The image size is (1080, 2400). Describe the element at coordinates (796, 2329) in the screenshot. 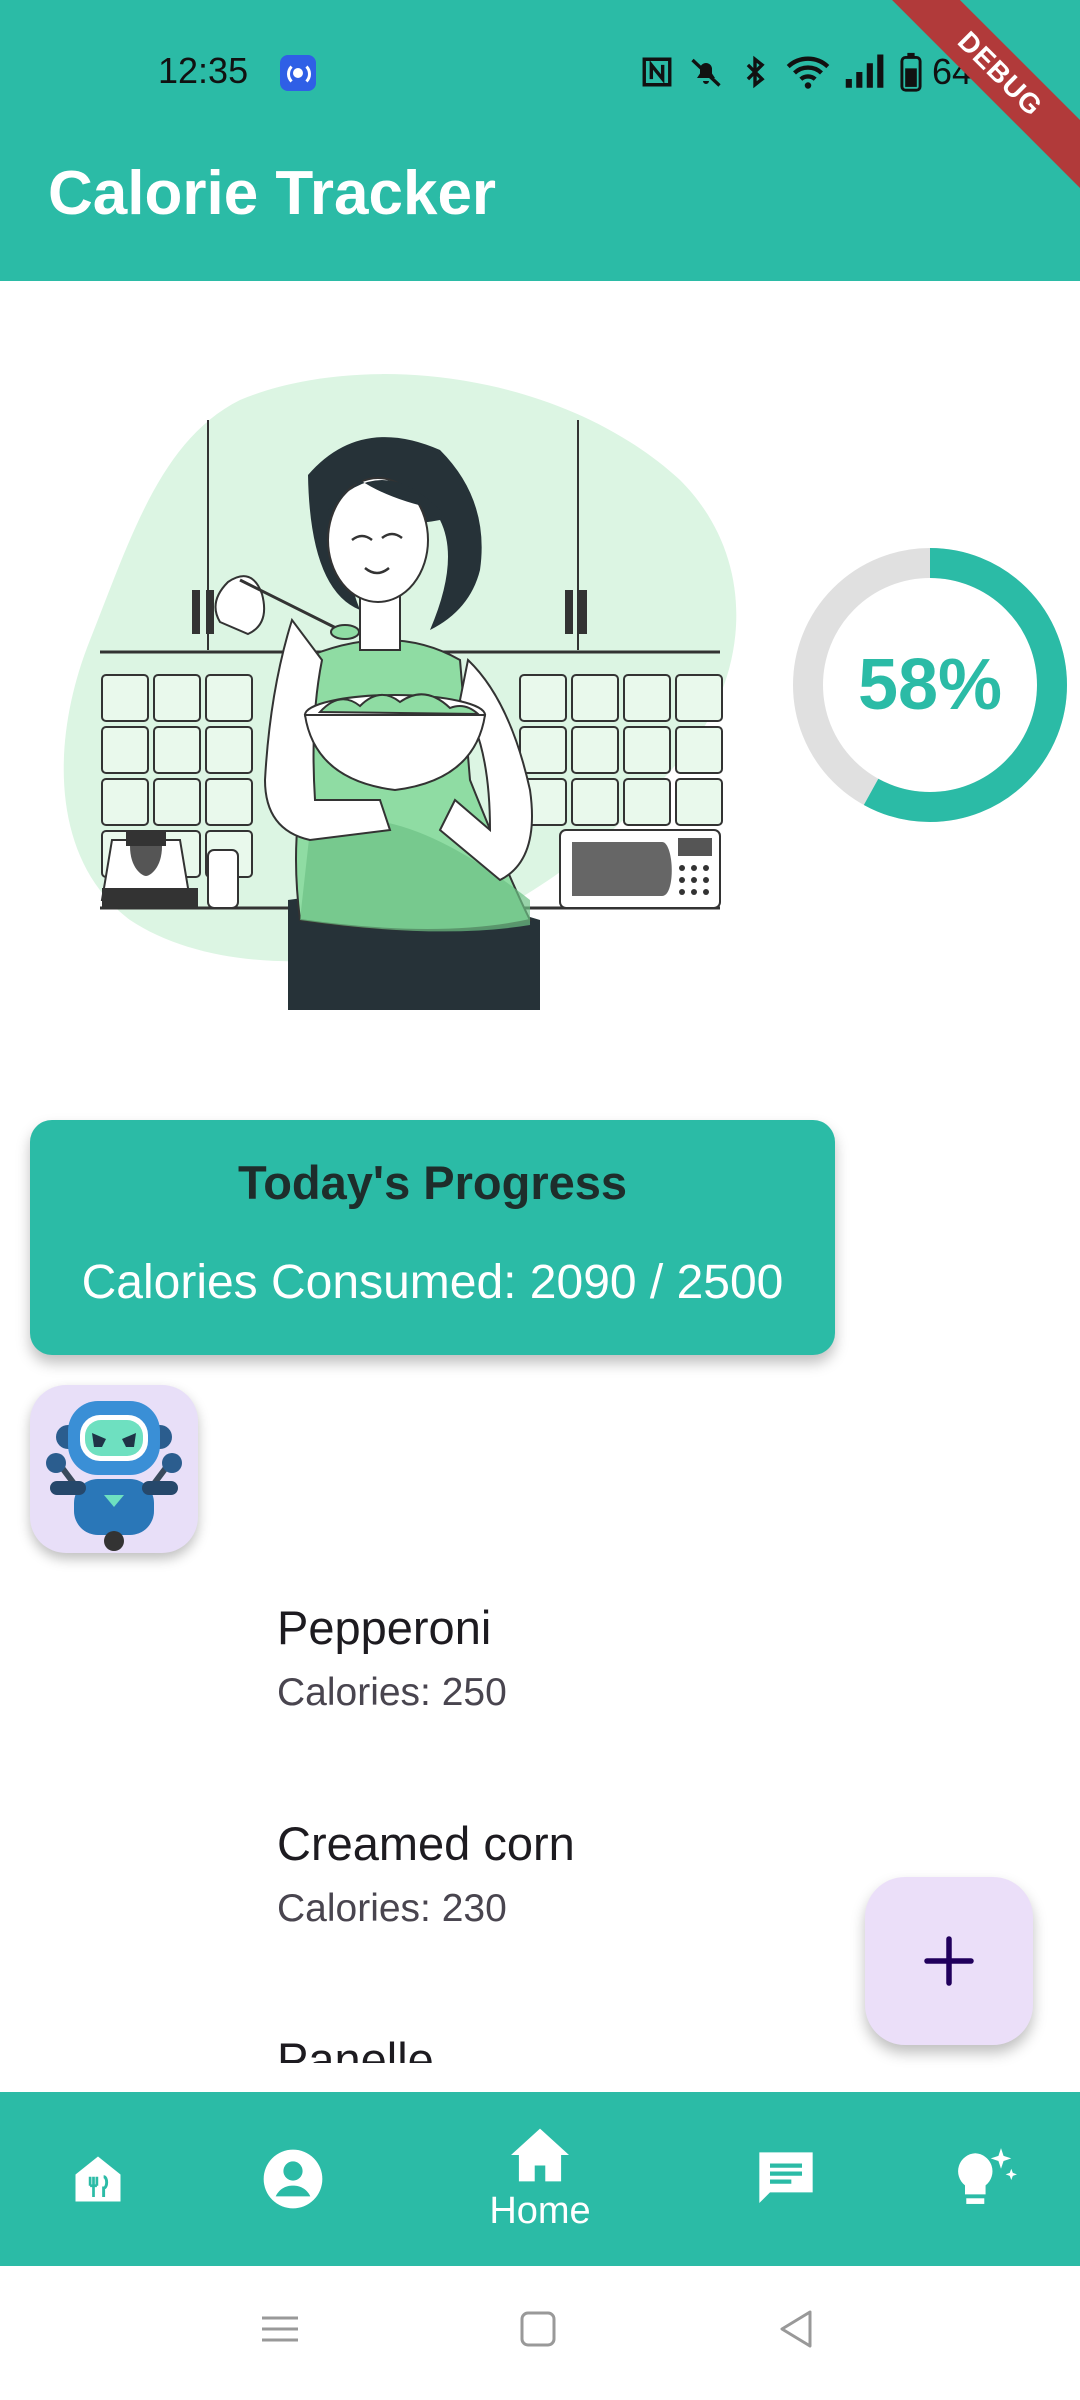

I see `back-triangle-icon` at that location.